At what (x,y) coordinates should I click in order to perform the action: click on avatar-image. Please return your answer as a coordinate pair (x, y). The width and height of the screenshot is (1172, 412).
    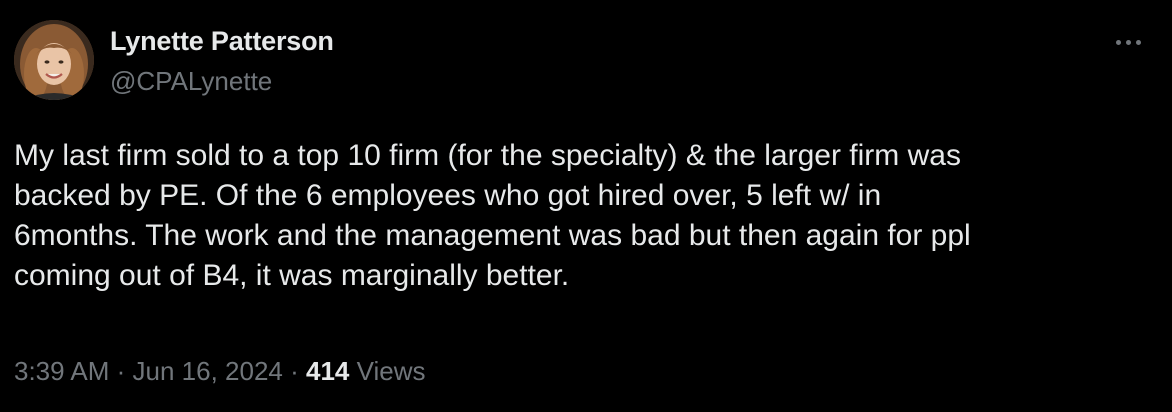
    Looking at the image, I should click on (54, 60).